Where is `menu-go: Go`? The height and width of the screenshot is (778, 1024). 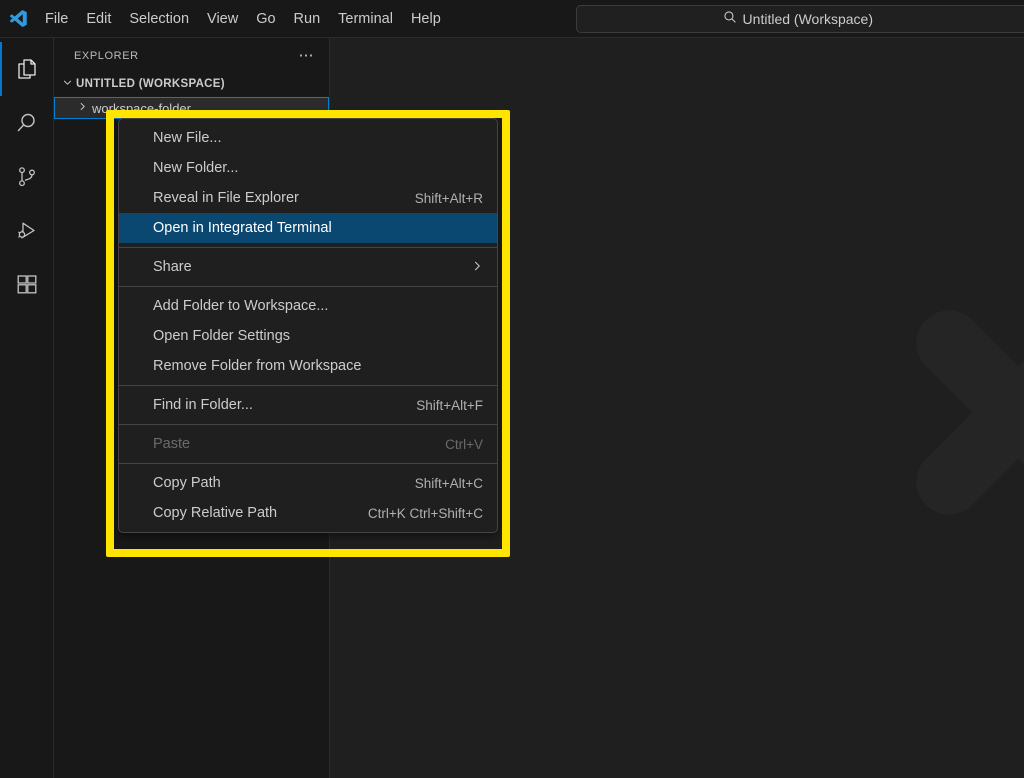 menu-go: Go is located at coordinates (265, 19).